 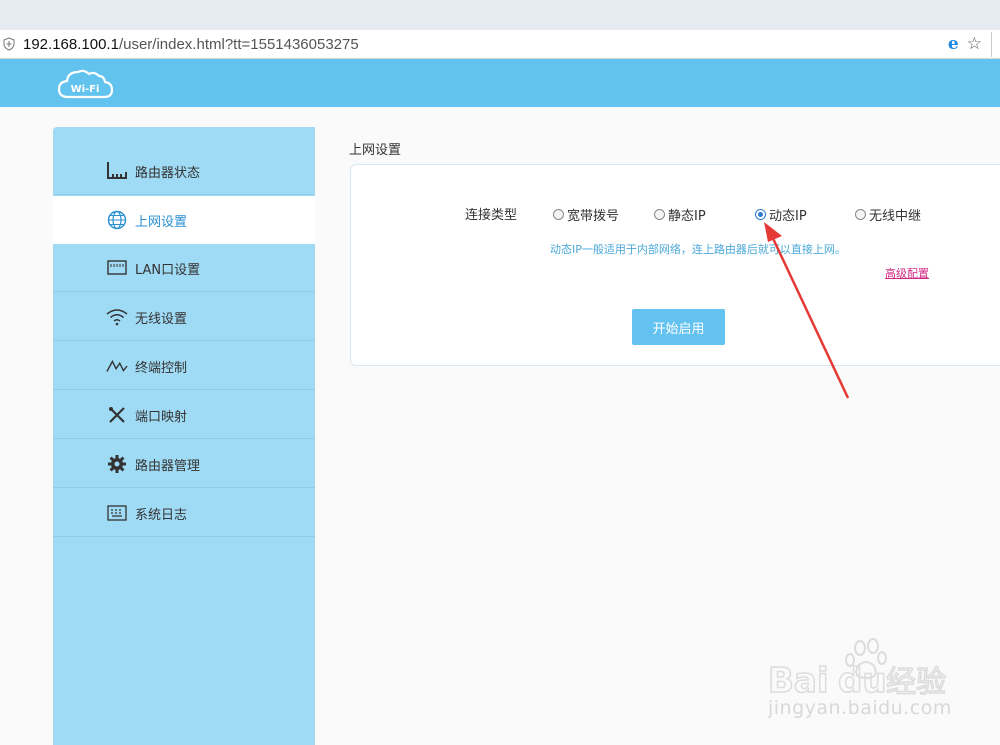 I want to click on svg-text: du, so click(x=862, y=681).